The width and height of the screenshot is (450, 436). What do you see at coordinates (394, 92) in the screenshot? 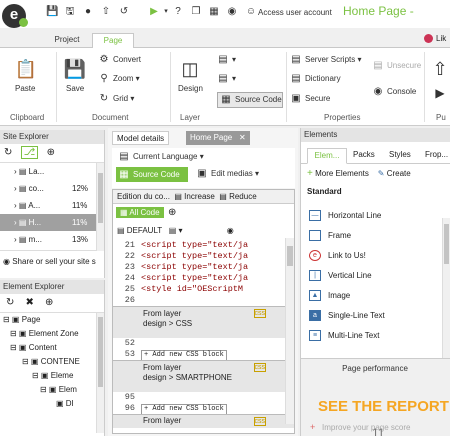
I see `console-button: ◉ Console` at bounding box center [394, 92].